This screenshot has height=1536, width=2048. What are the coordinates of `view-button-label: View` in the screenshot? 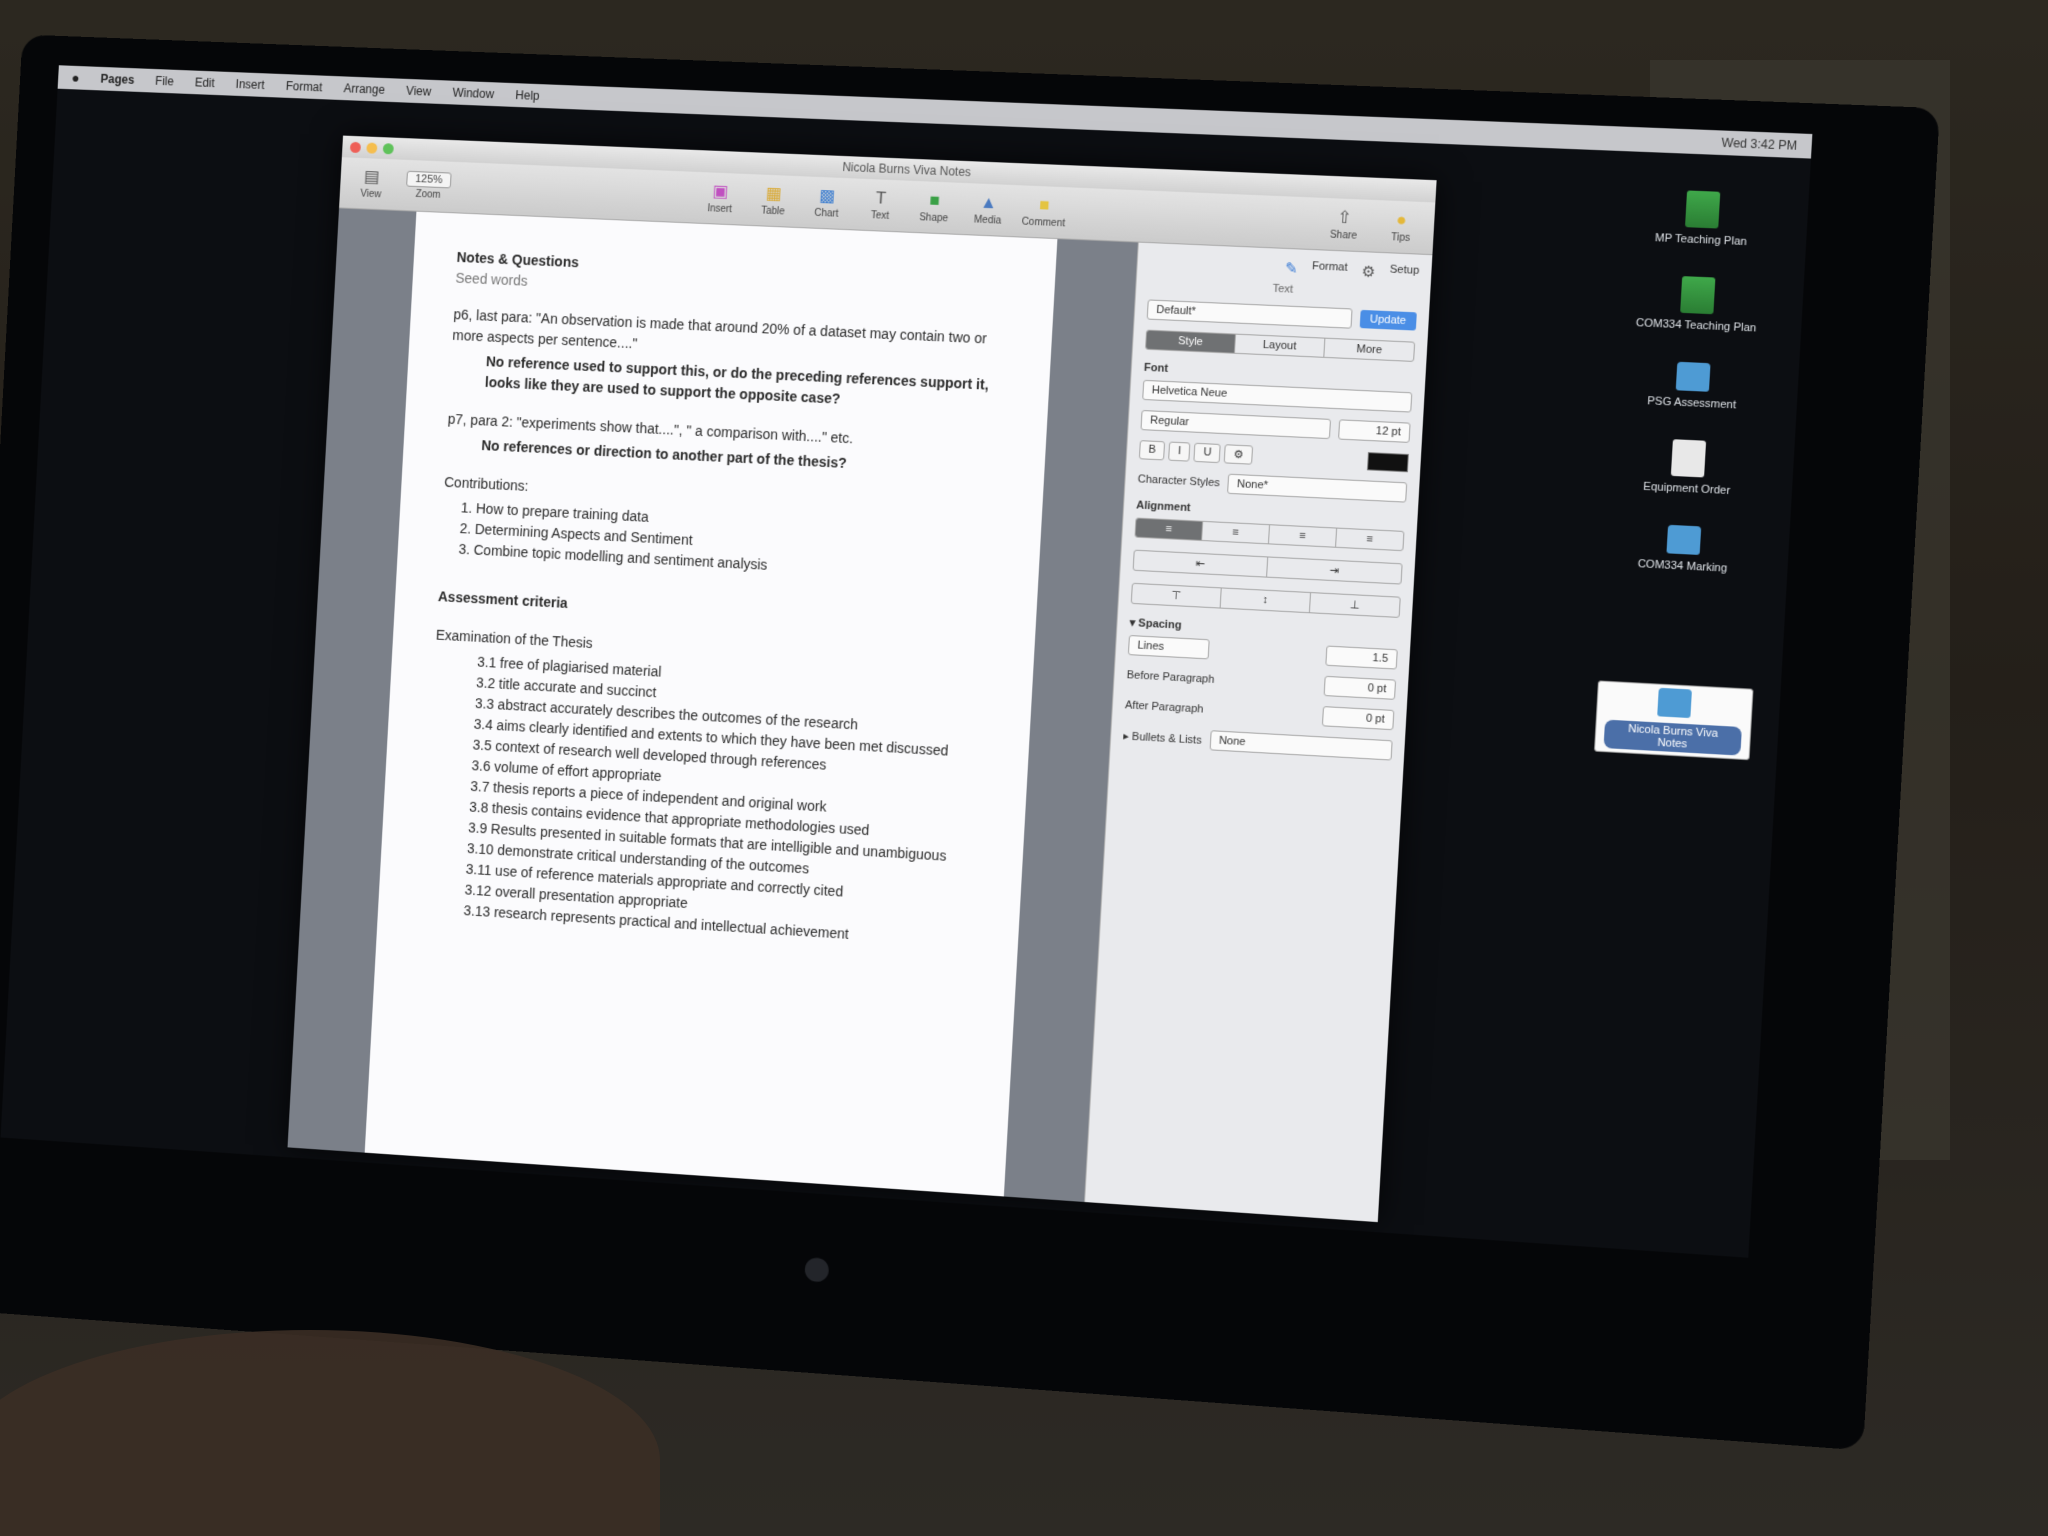 It's located at (370, 195).